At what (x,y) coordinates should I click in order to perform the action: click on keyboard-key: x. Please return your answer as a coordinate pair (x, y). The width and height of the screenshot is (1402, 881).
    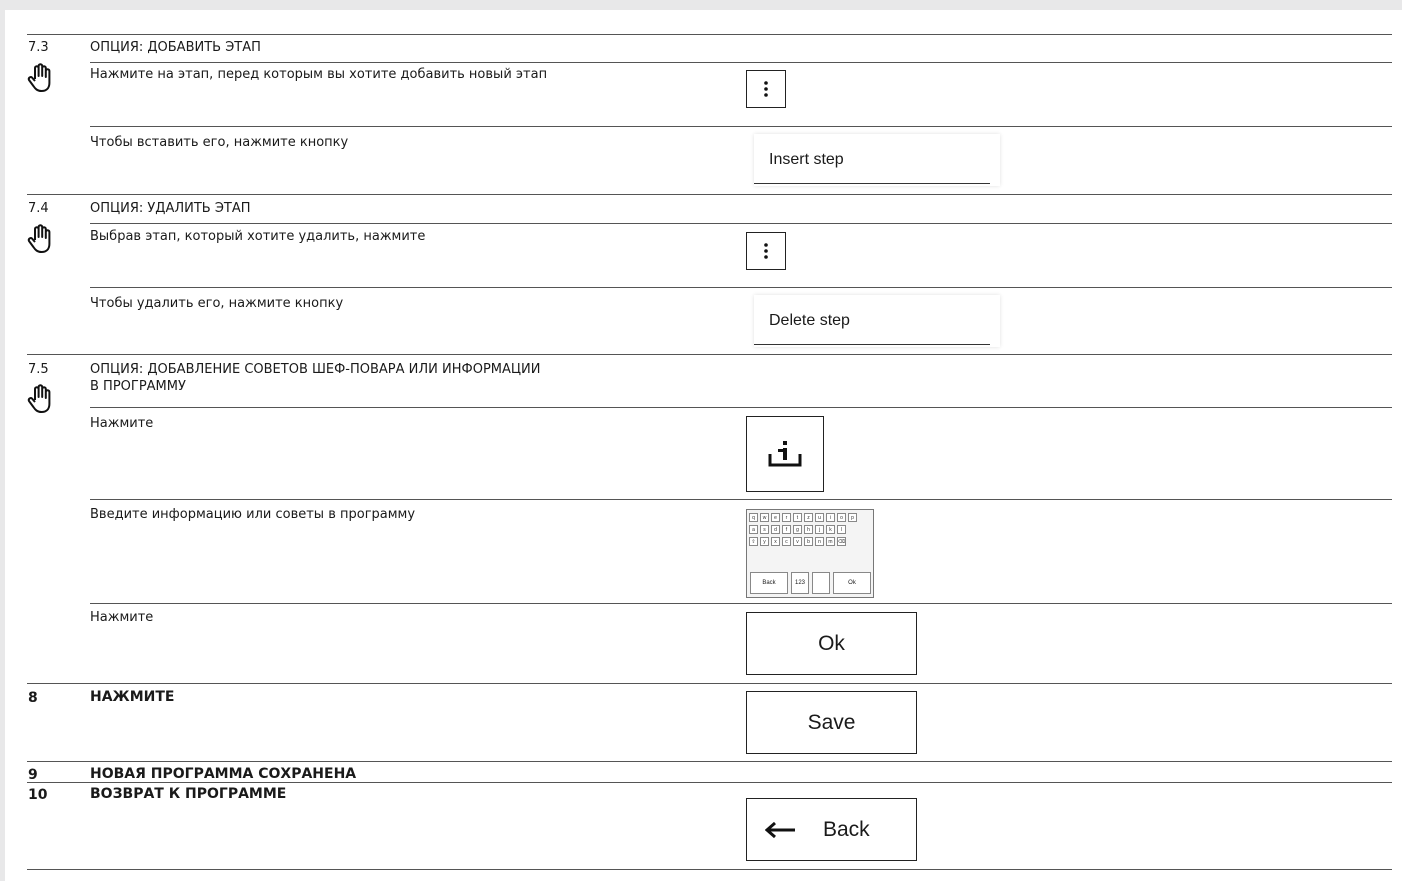
    Looking at the image, I should click on (775, 541).